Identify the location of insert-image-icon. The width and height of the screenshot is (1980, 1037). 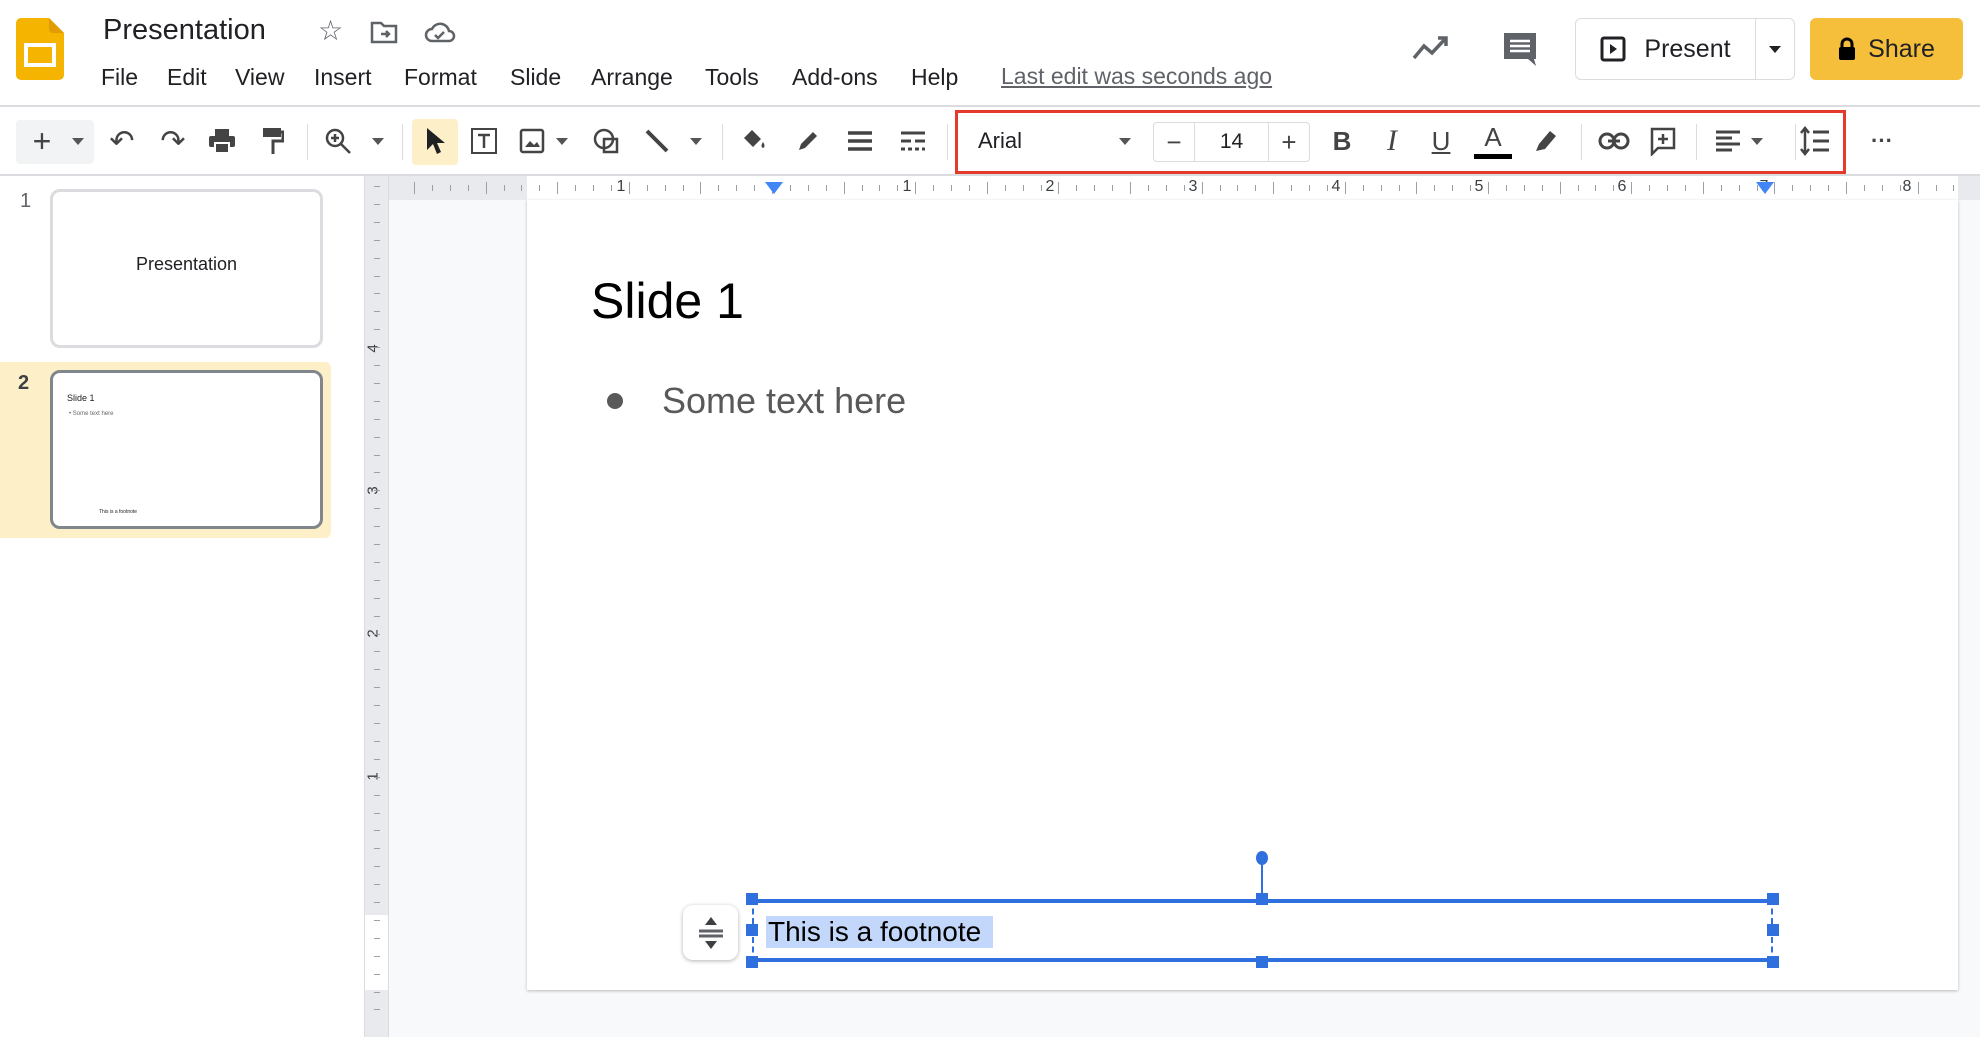
(532, 141).